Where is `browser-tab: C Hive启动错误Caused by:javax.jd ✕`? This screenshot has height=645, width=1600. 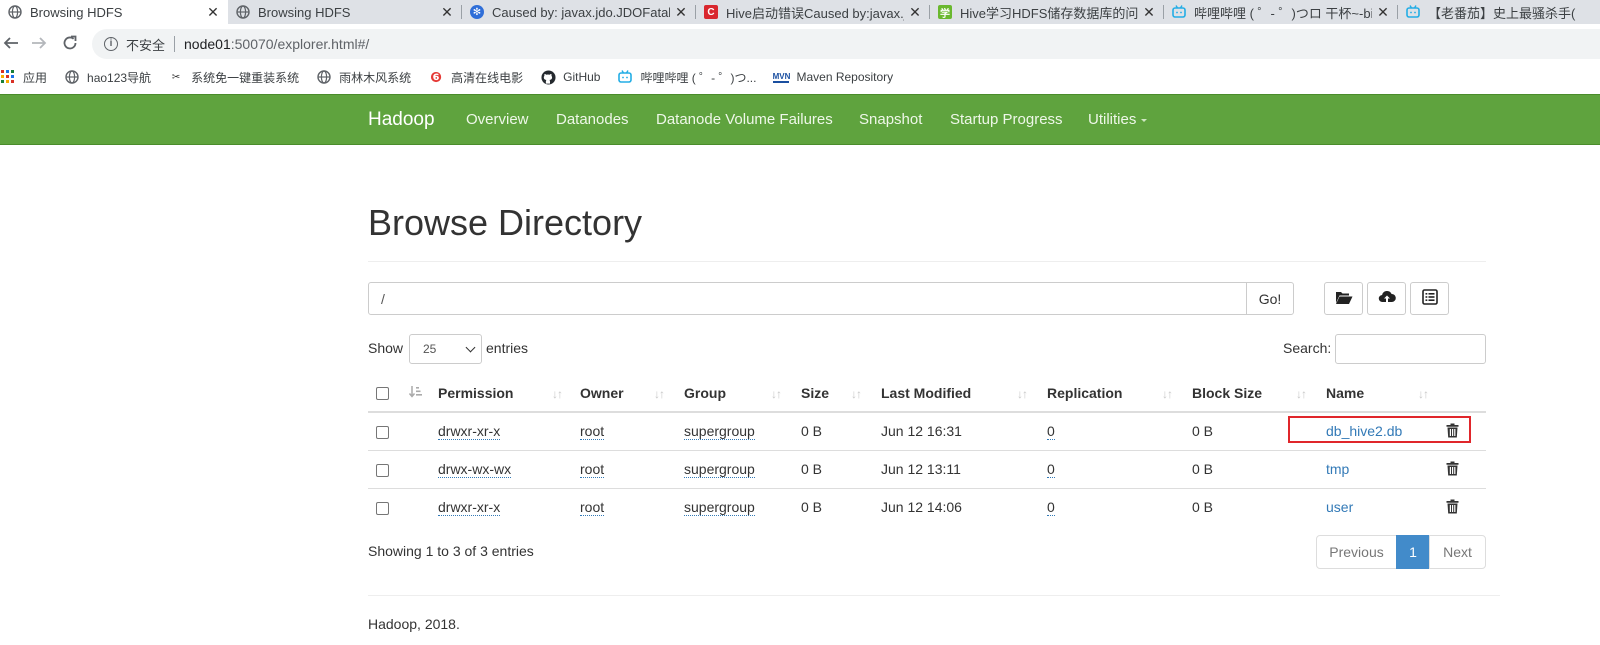 browser-tab: C Hive启动错误Caused by:javax.jd ✕ is located at coordinates (813, 12).